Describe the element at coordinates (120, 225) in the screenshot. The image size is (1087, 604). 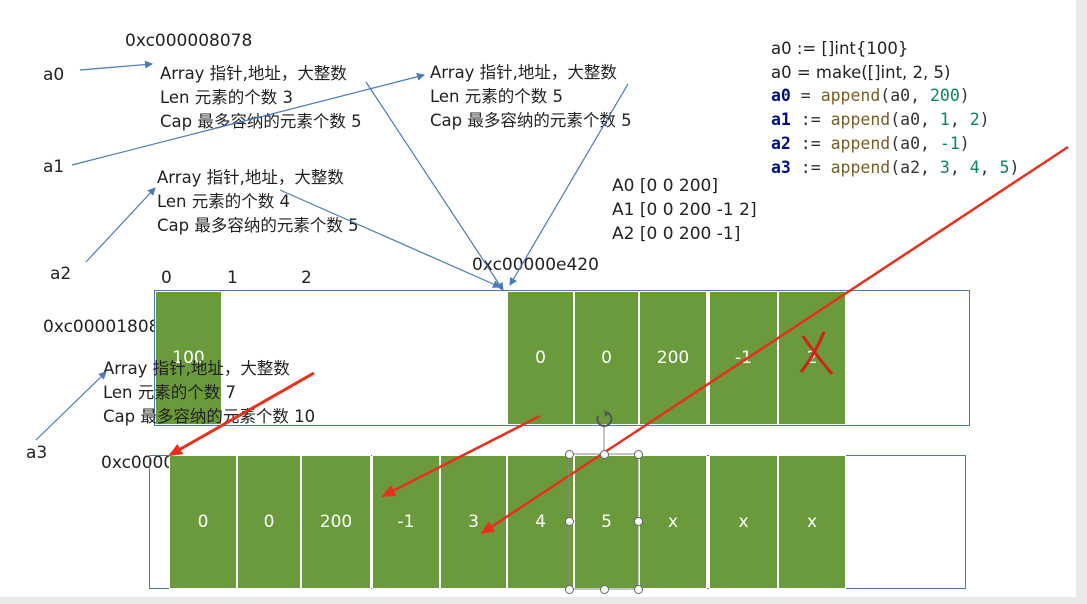
I see `arrow-a2-to-header` at that location.